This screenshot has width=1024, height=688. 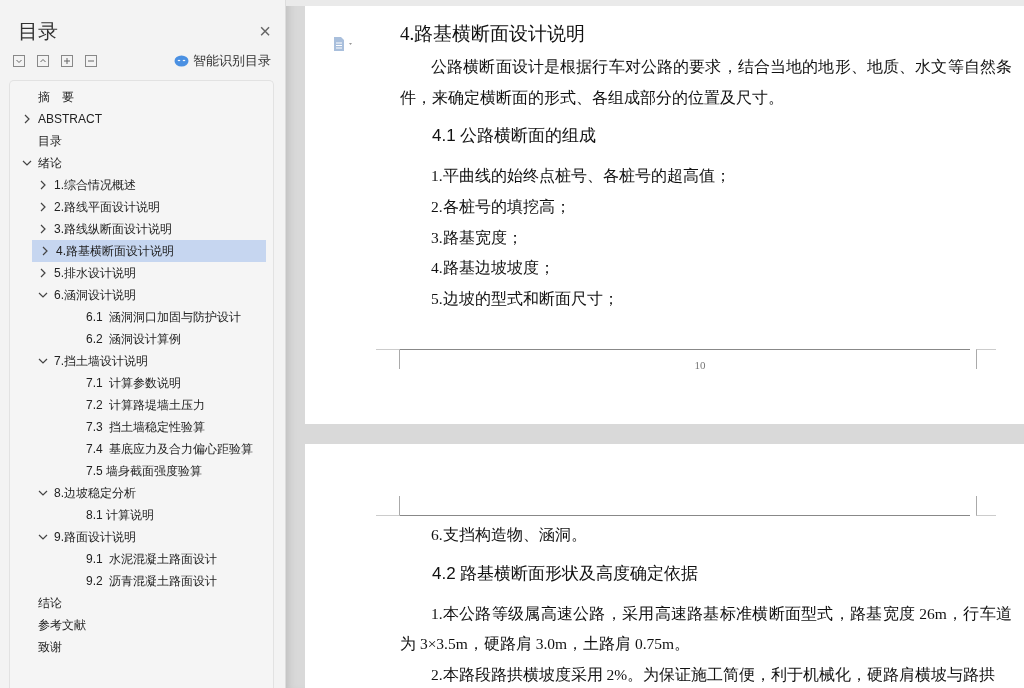 I want to click on toc-item: 8.1 计算说明, so click(x=138, y=515).